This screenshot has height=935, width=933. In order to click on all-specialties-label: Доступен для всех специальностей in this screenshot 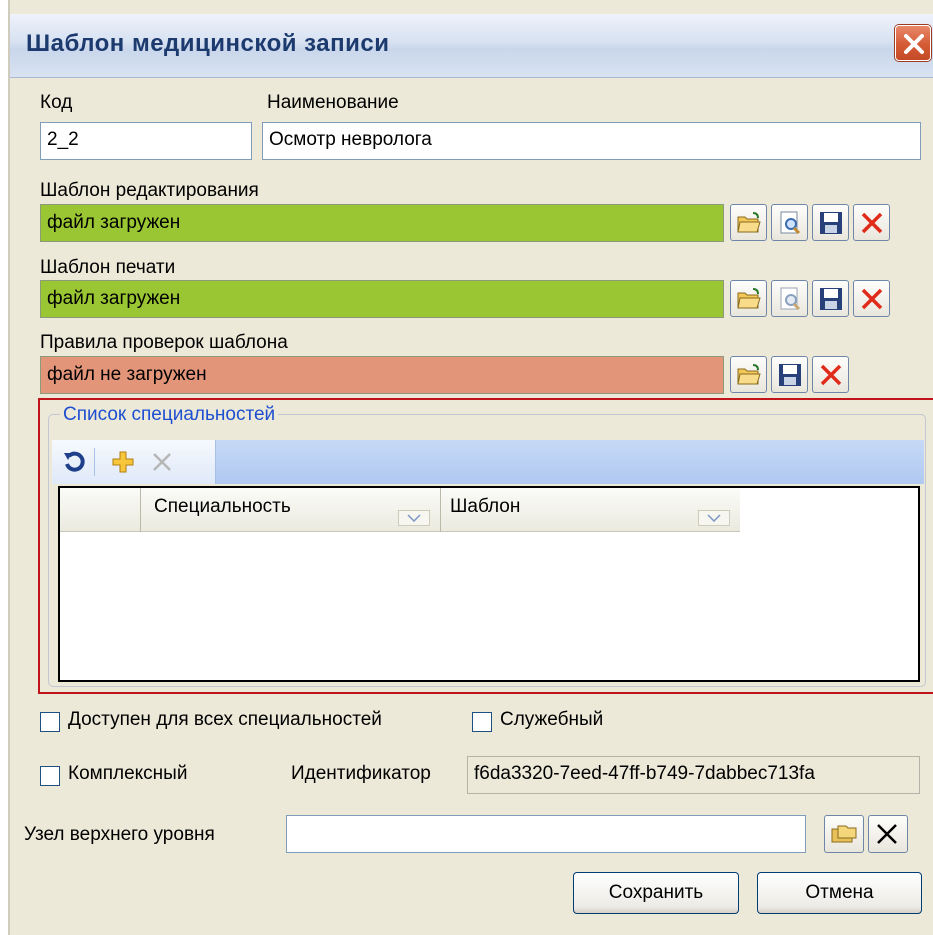, I will do `click(225, 719)`.